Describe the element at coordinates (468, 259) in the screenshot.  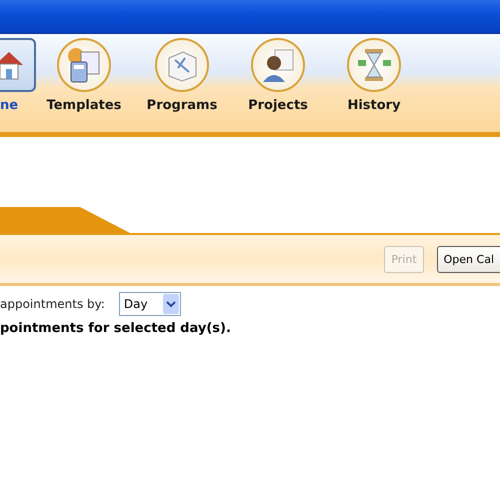
I see `toolbar-button: Open Cal` at that location.